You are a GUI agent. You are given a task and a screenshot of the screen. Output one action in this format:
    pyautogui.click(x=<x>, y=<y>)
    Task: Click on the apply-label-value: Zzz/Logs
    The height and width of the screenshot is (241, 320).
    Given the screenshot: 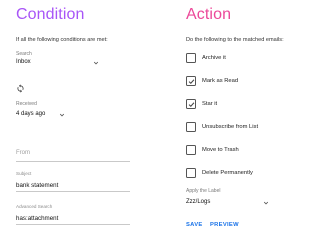 What is the action you would take?
    pyautogui.click(x=198, y=202)
    